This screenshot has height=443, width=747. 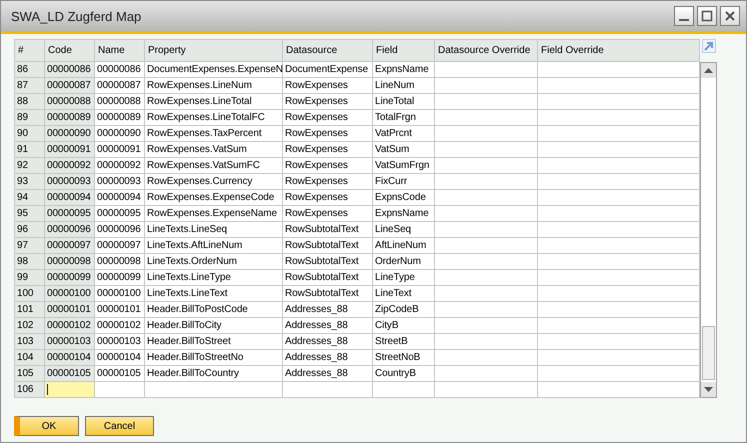 I want to click on scroll-up-icon, so click(x=708, y=70).